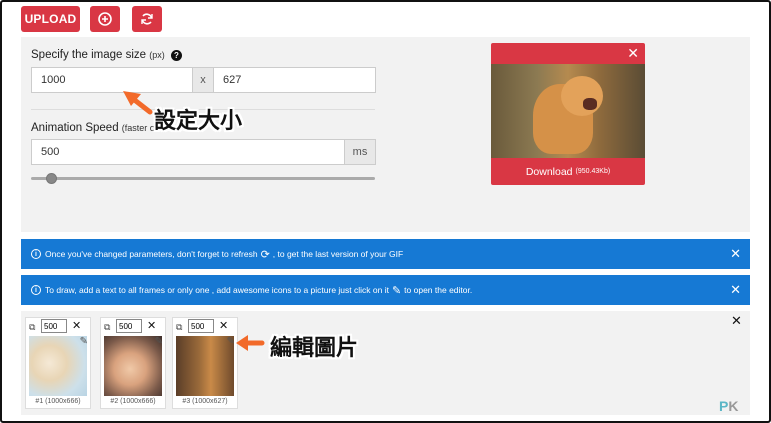  I want to click on frame-card: ⧉ 500 ✕ ✎ #1 (1000x666), so click(58, 363).